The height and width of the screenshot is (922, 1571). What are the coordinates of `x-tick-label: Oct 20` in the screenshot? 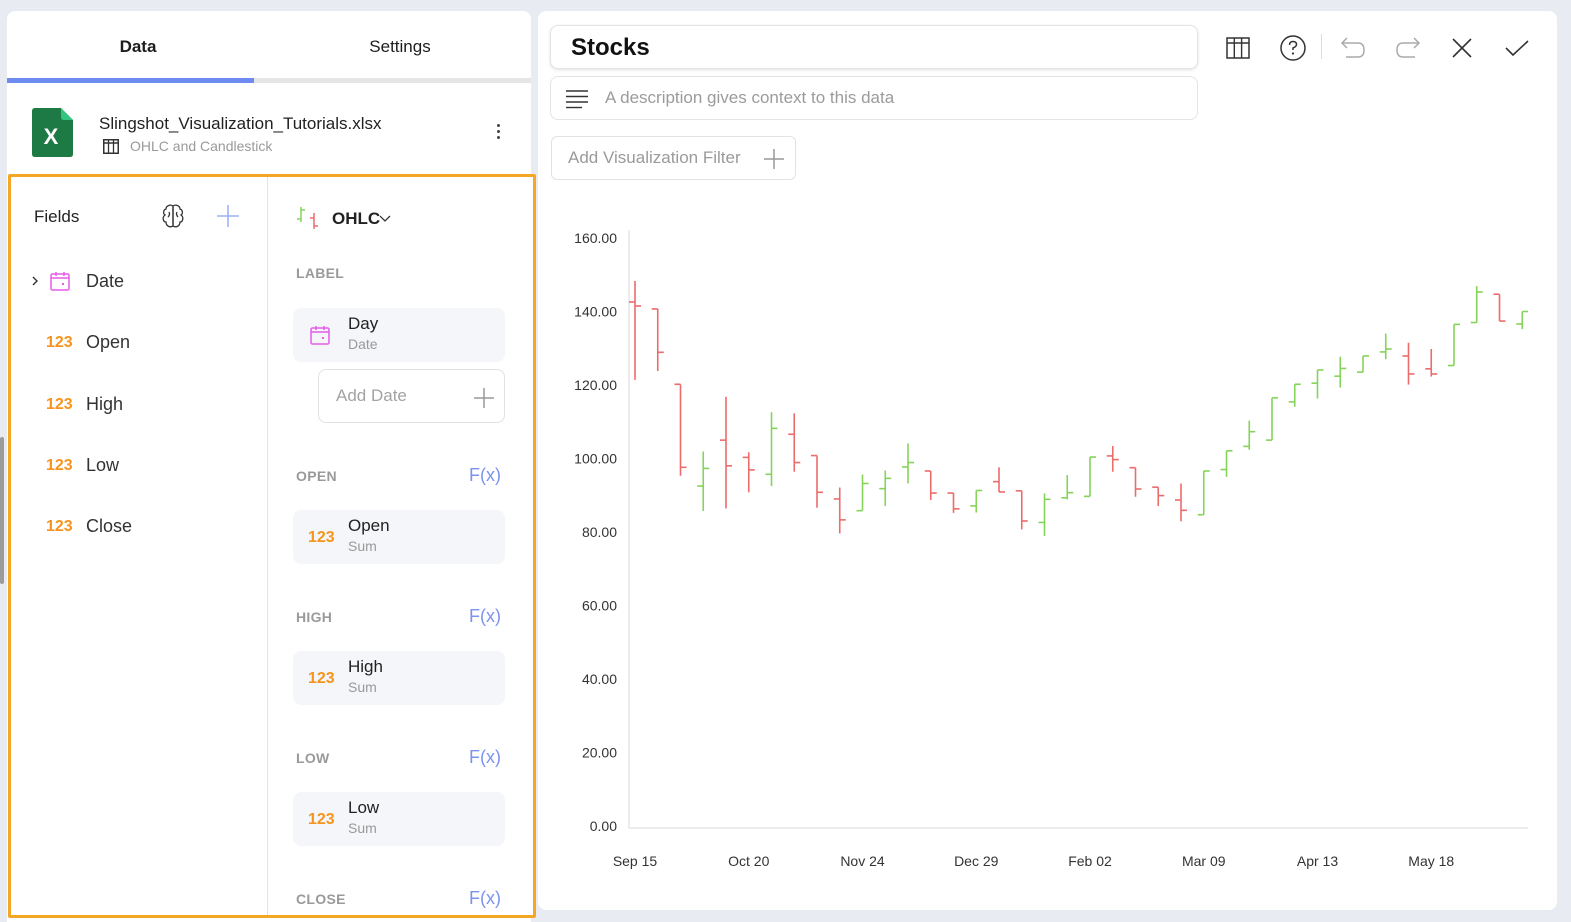 It's located at (748, 861).